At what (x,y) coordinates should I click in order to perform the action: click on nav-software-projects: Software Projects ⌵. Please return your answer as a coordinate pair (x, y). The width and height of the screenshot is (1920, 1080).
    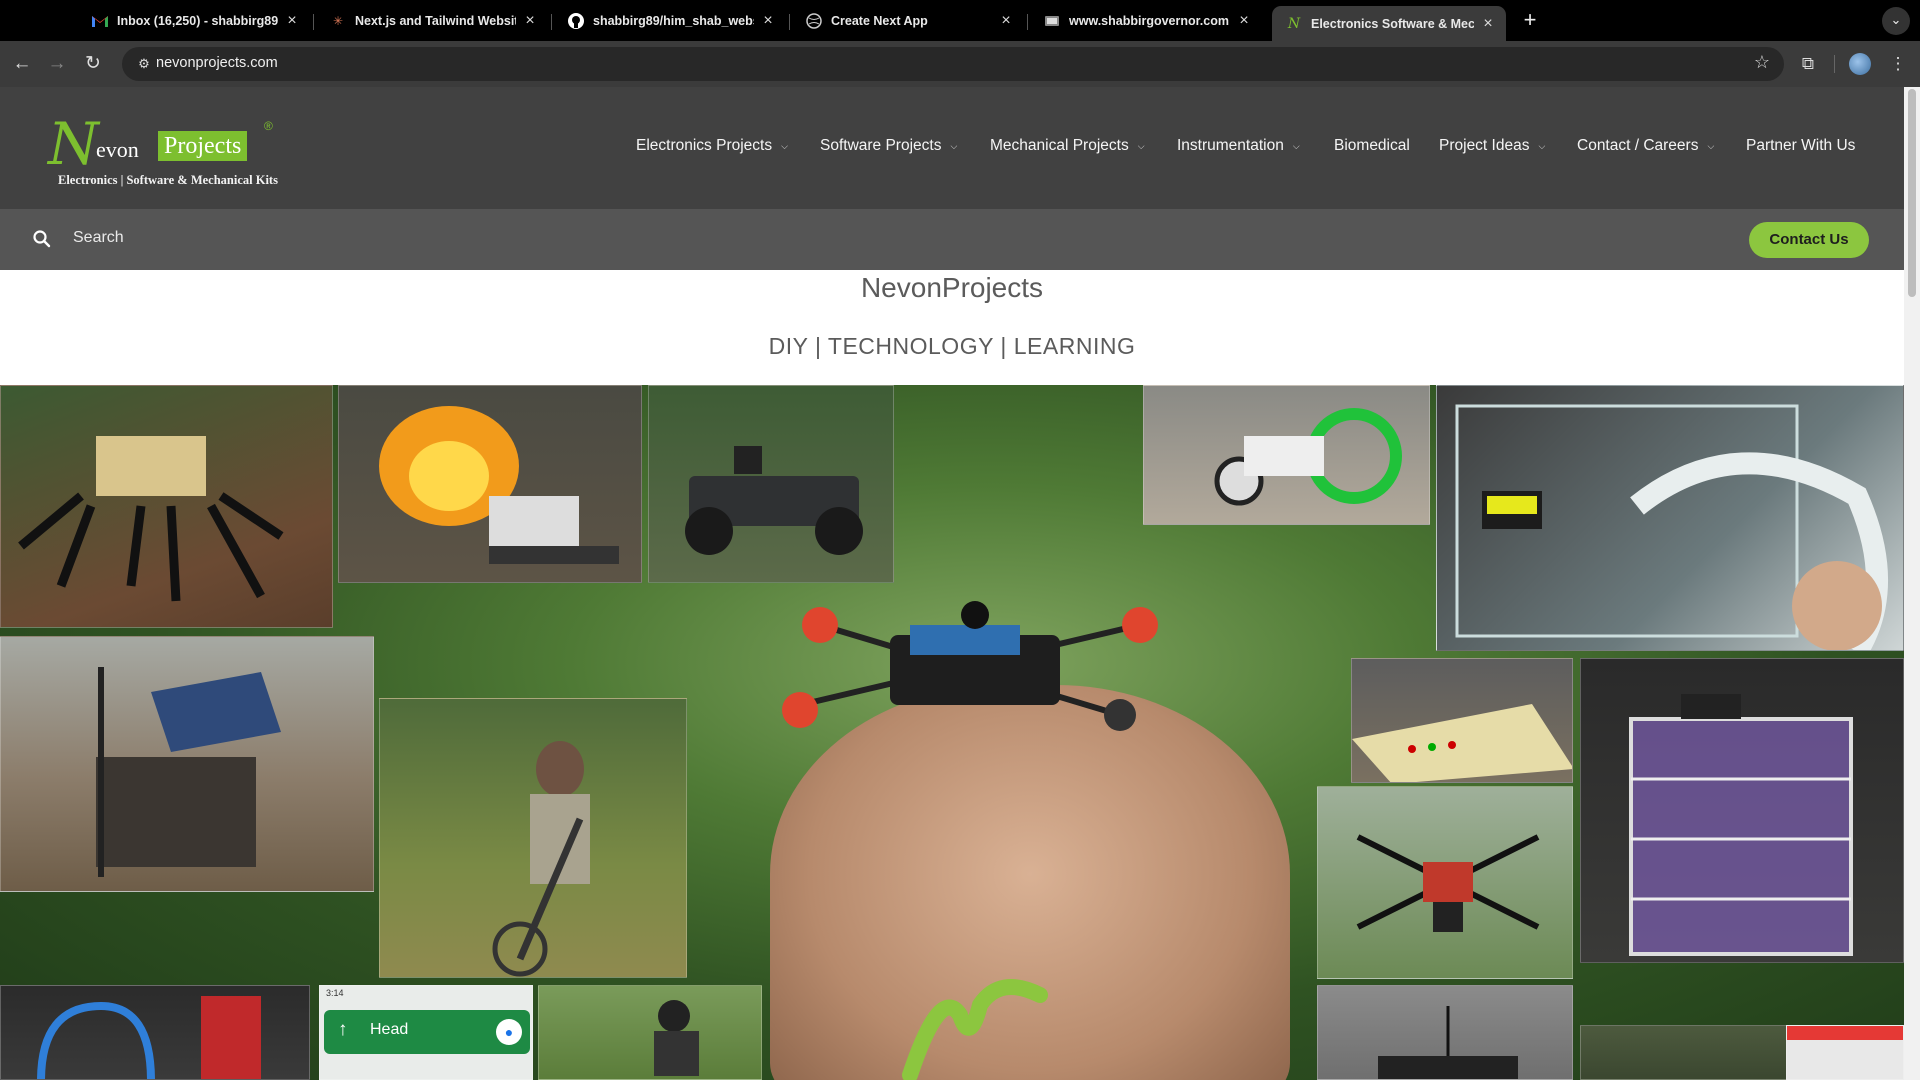
    Looking at the image, I should click on (888, 146).